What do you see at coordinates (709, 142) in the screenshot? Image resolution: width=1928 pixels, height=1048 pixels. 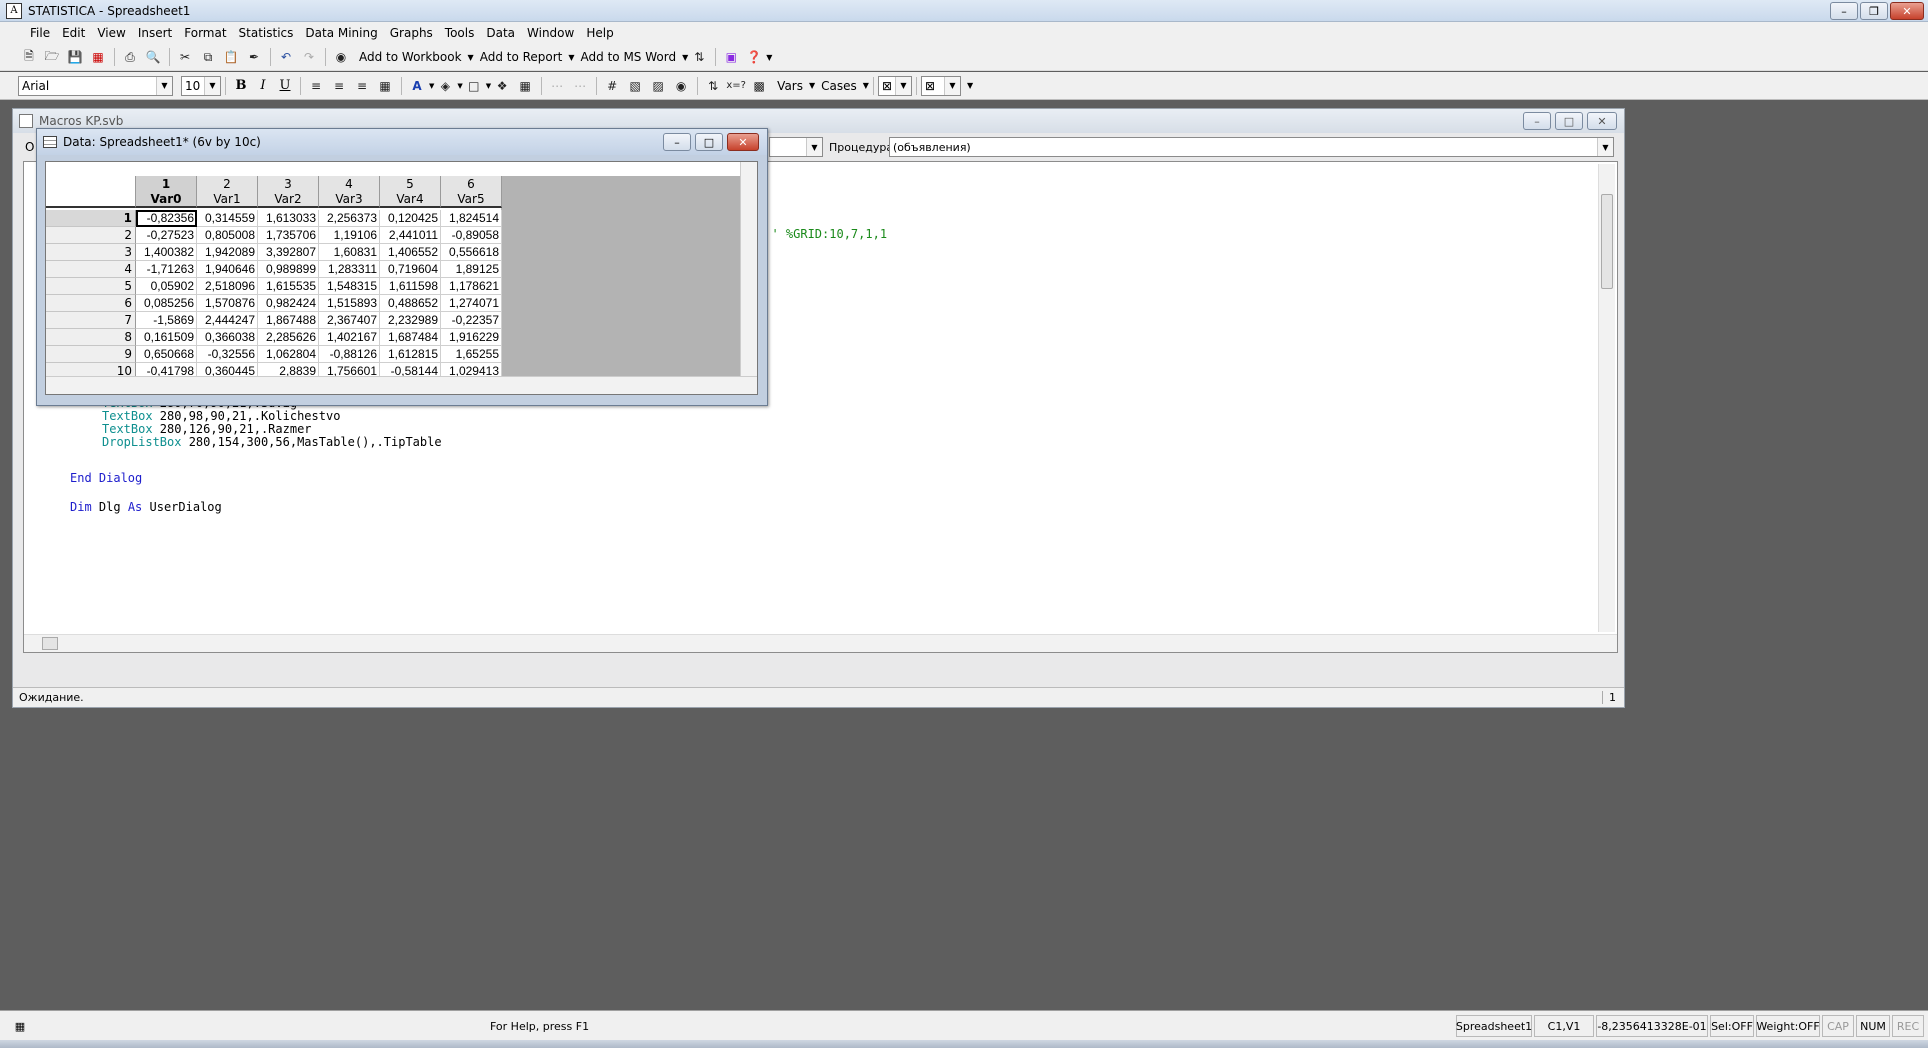 I see `sheet-maximize-button: □` at bounding box center [709, 142].